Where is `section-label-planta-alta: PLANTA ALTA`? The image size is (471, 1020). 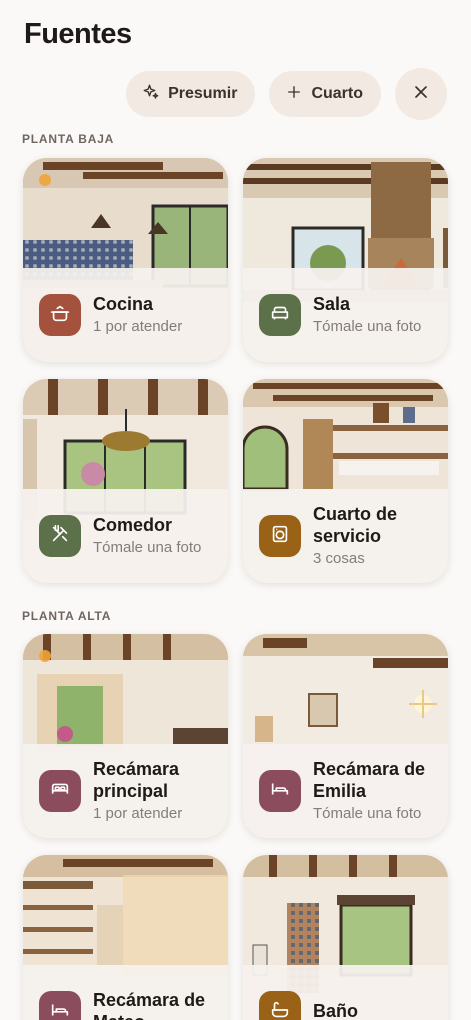 section-label-planta-alta: PLANTA ALTA is located at coordinates (67, 616).